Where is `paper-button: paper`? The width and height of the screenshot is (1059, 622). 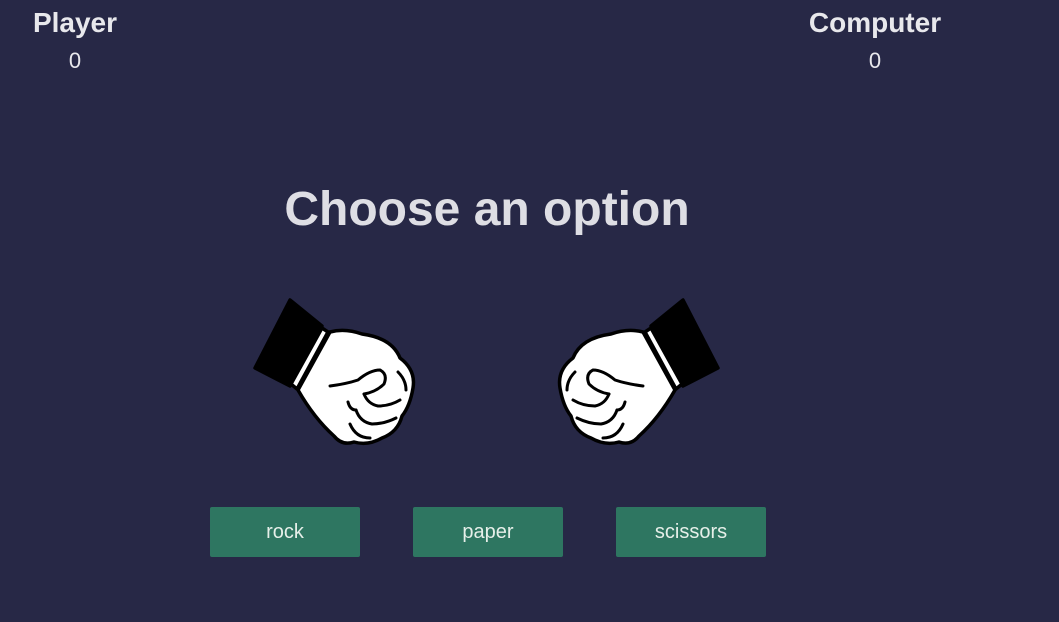
paper-button: paper is located at coordinates (488, 532).